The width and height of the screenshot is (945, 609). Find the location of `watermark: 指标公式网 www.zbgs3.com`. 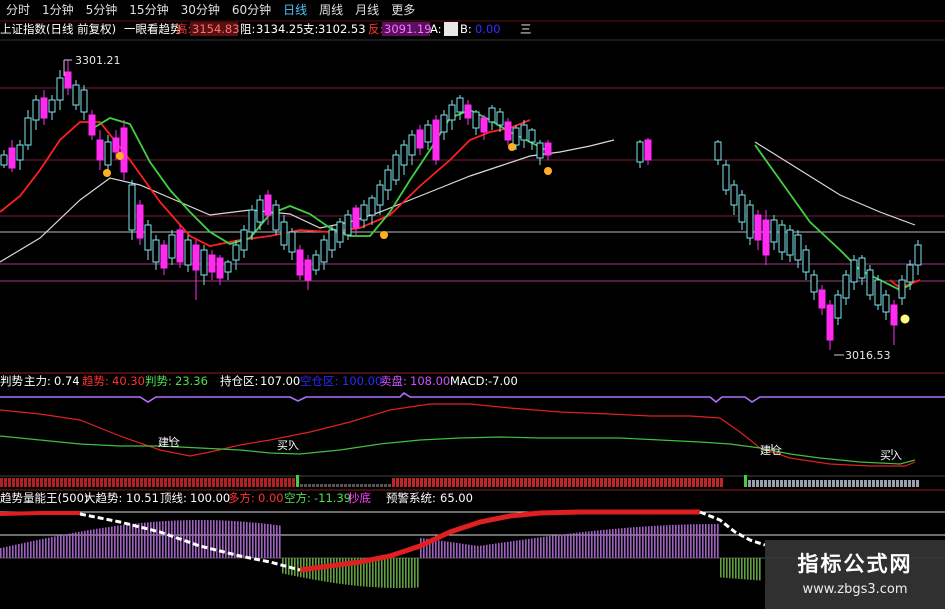

watermark: 指标公式网 www.zbgs3.com is located at coordinates (855, 574).